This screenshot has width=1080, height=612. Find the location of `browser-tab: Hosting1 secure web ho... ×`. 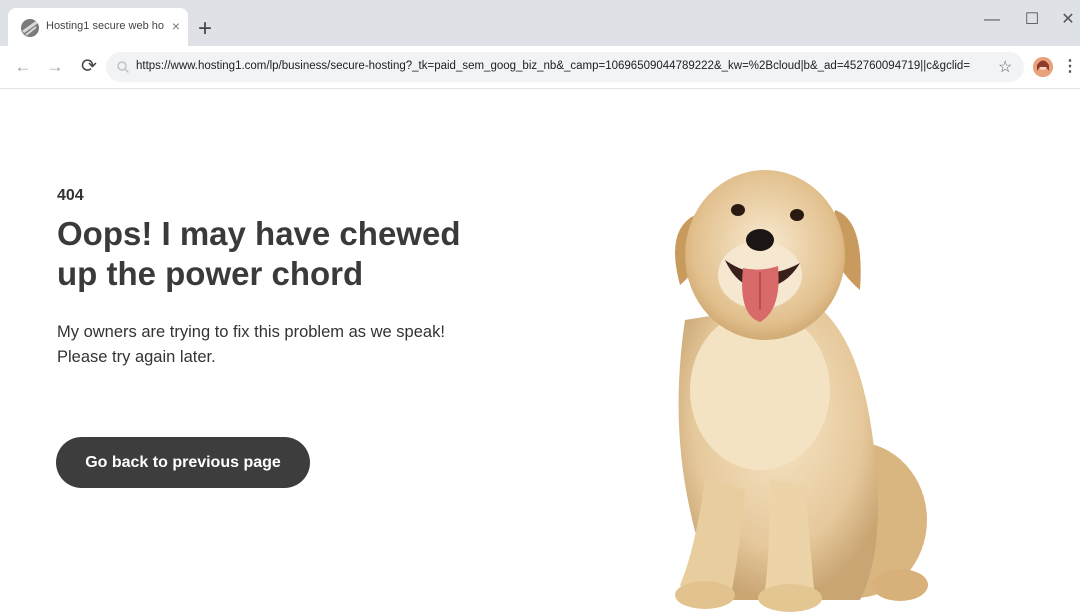

browser-tab: Hosting1 secure web ho... × is located at coordinates (98, 27).